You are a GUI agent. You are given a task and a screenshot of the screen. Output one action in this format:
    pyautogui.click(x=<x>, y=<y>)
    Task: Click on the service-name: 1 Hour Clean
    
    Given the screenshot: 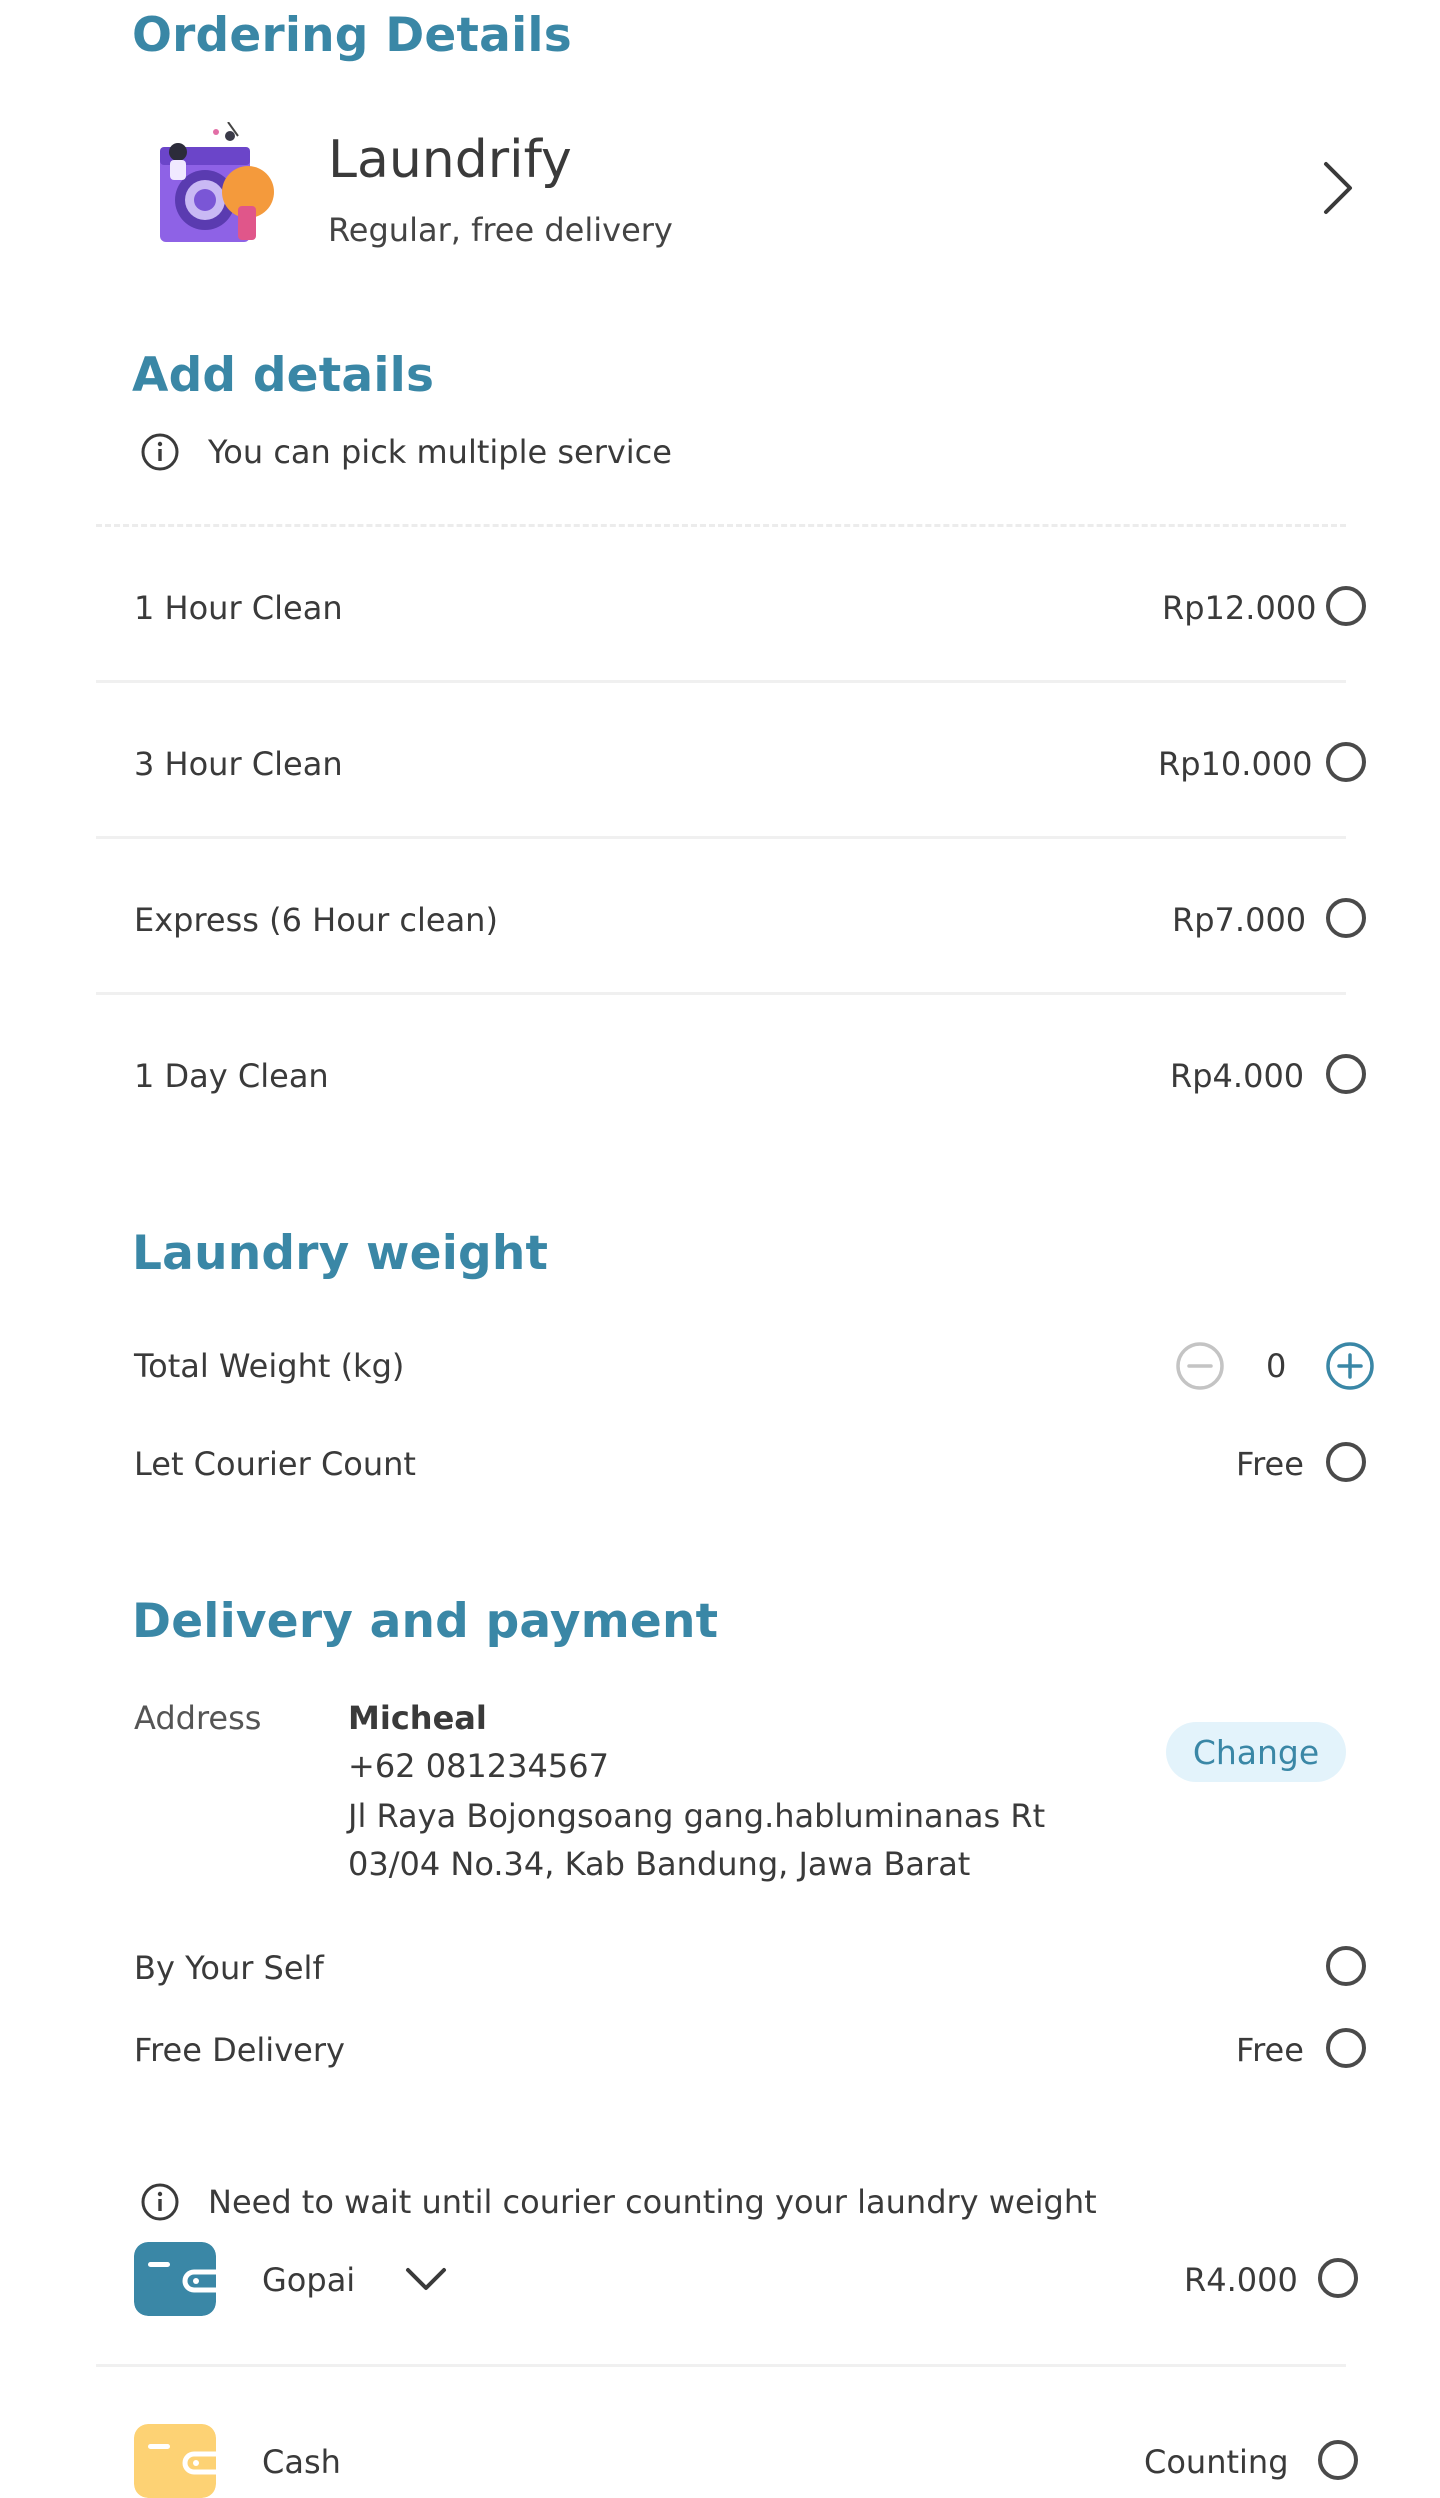 What is the action you would take?
    pyautogui.click(x=238, y=608)
    